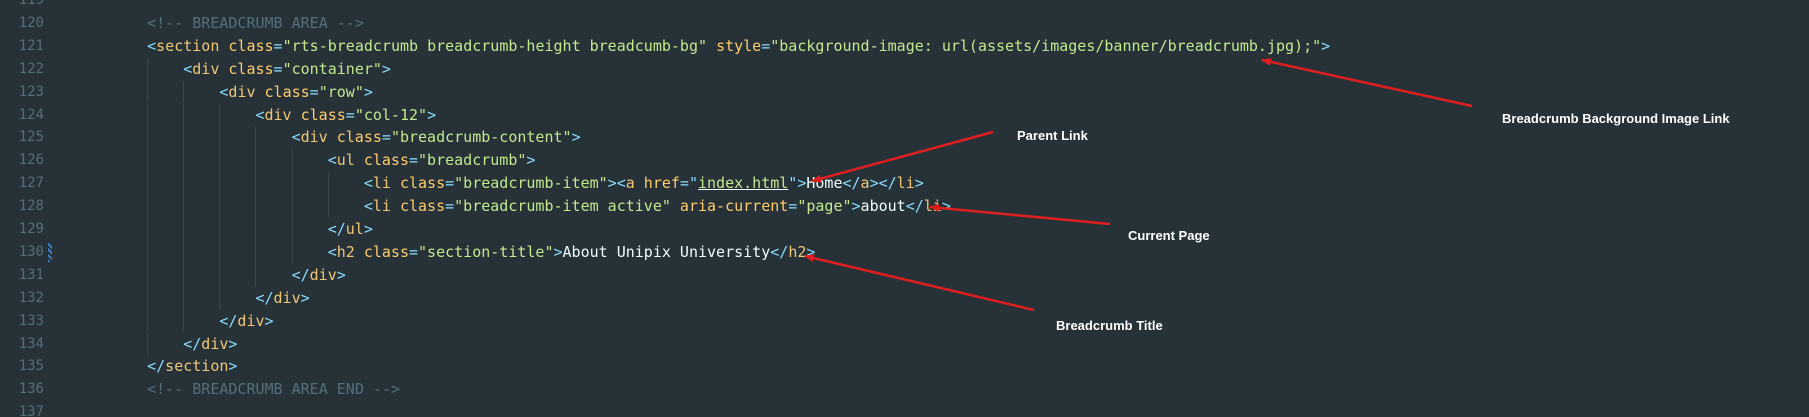 The image size is (1809, 417). I want to click on code-token: style, so click(739, 45).